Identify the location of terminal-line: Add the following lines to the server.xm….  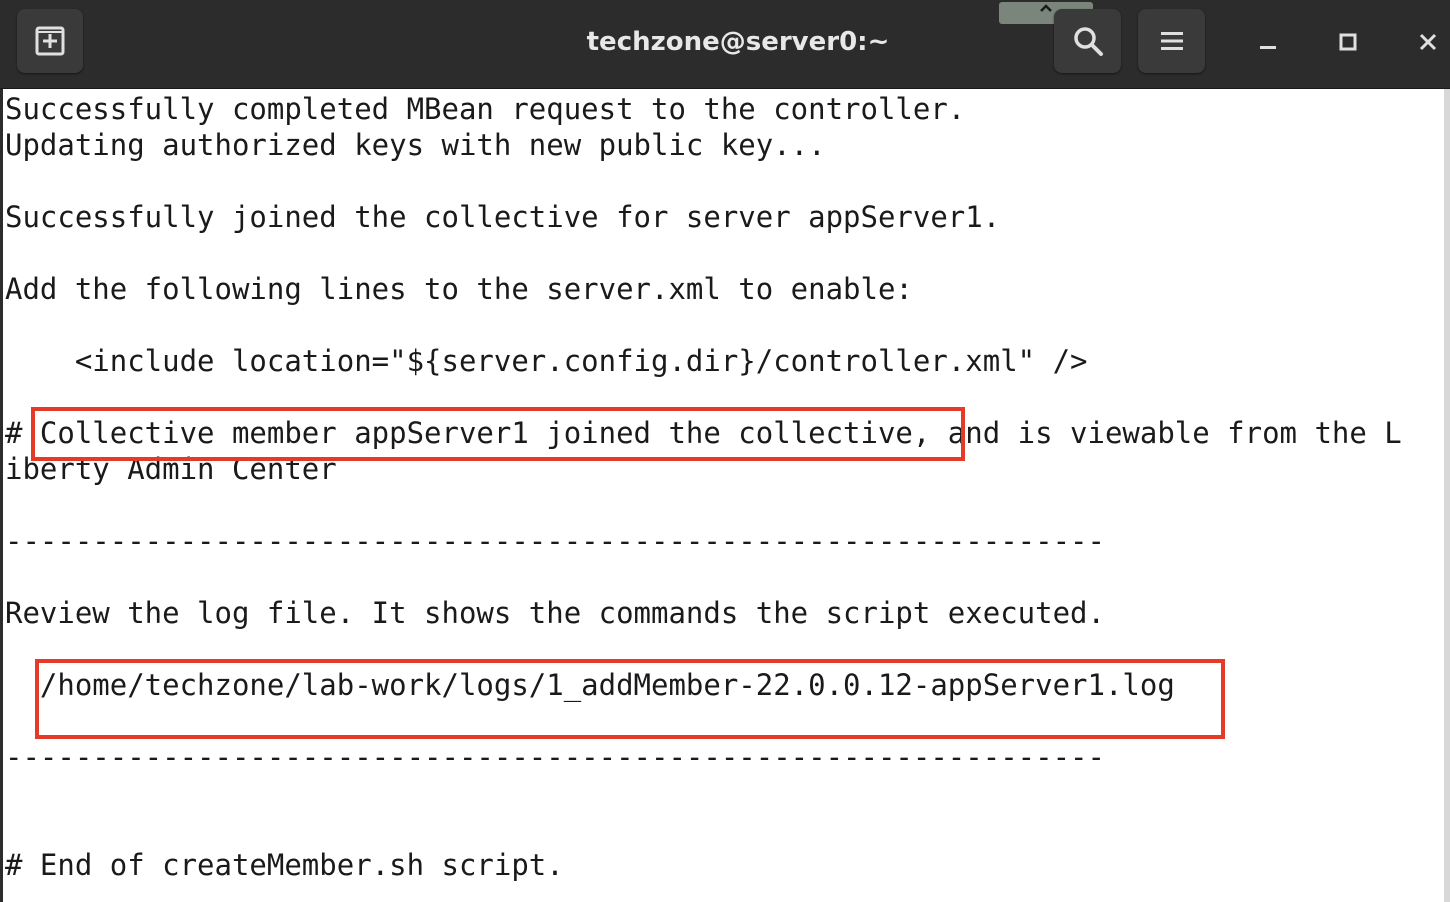
(459, 289).